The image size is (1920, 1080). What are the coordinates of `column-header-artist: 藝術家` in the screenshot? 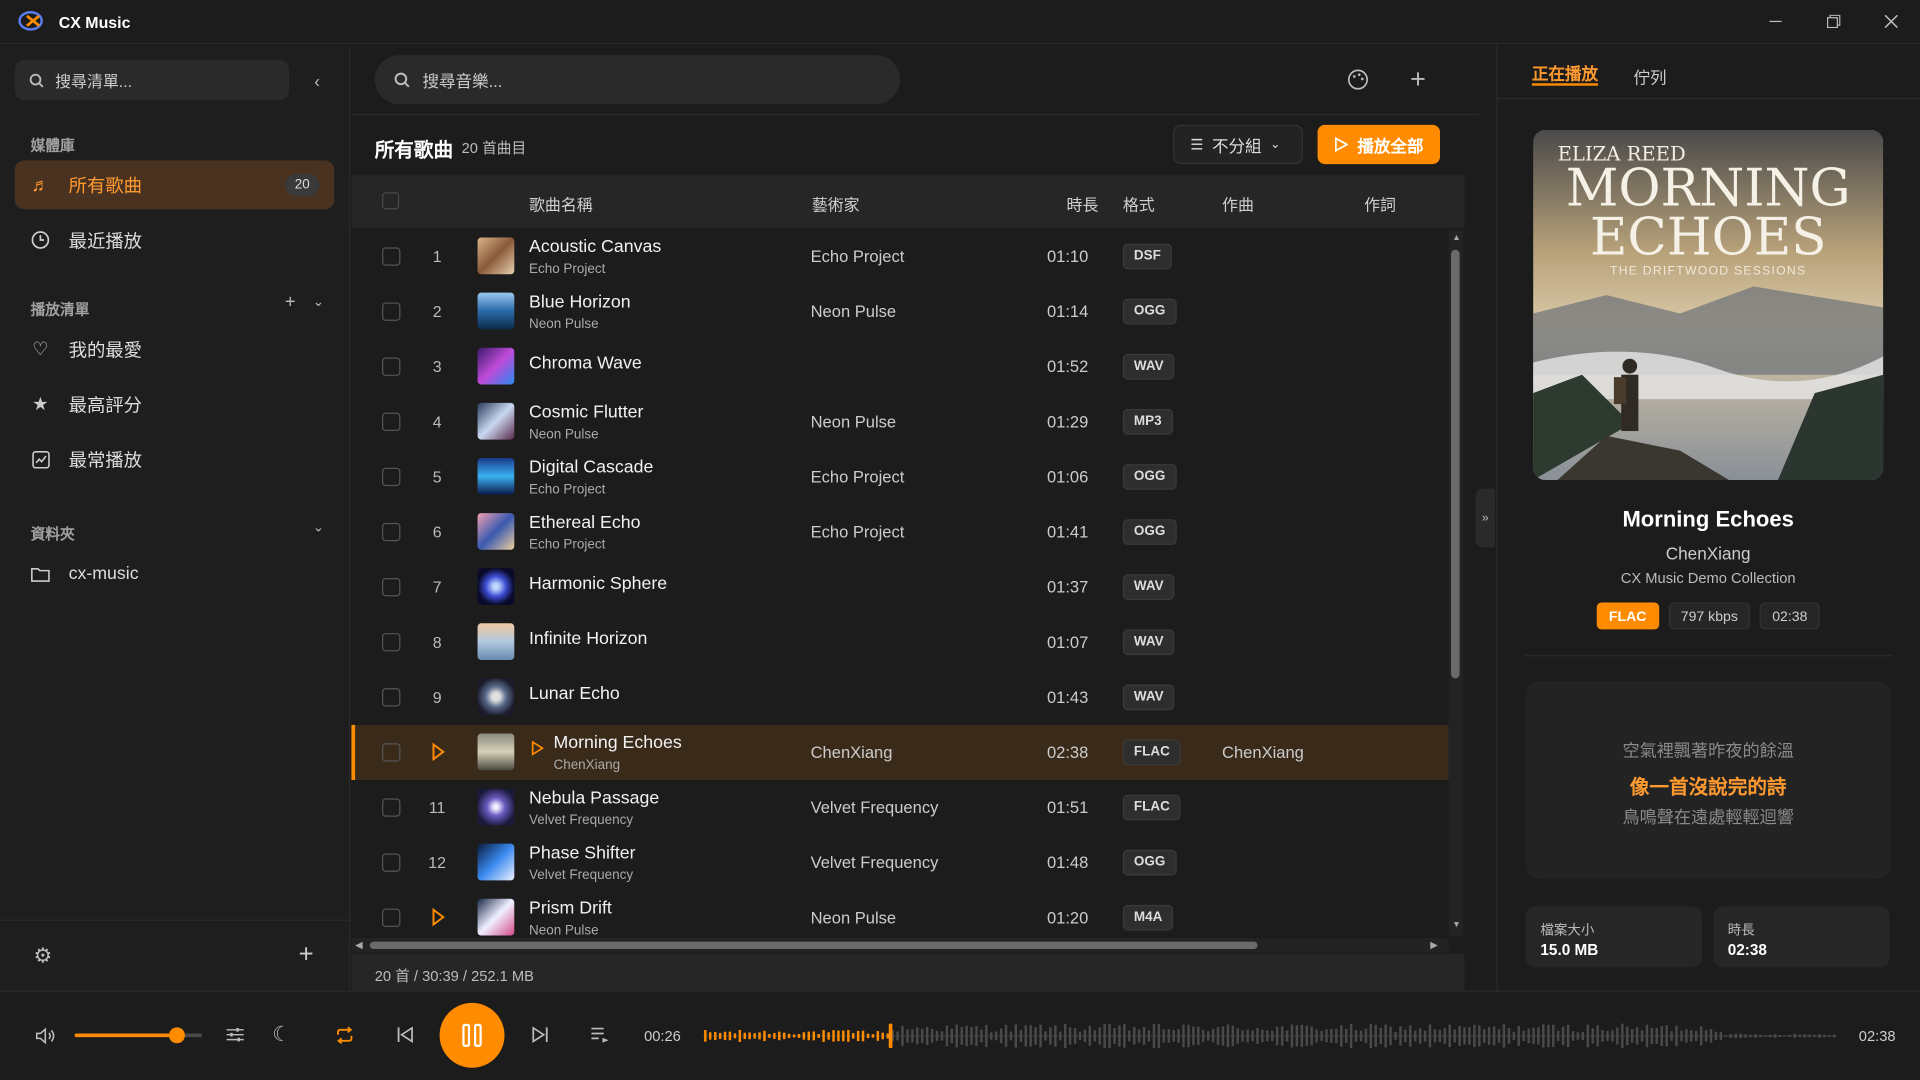 It's located at (836, 203).